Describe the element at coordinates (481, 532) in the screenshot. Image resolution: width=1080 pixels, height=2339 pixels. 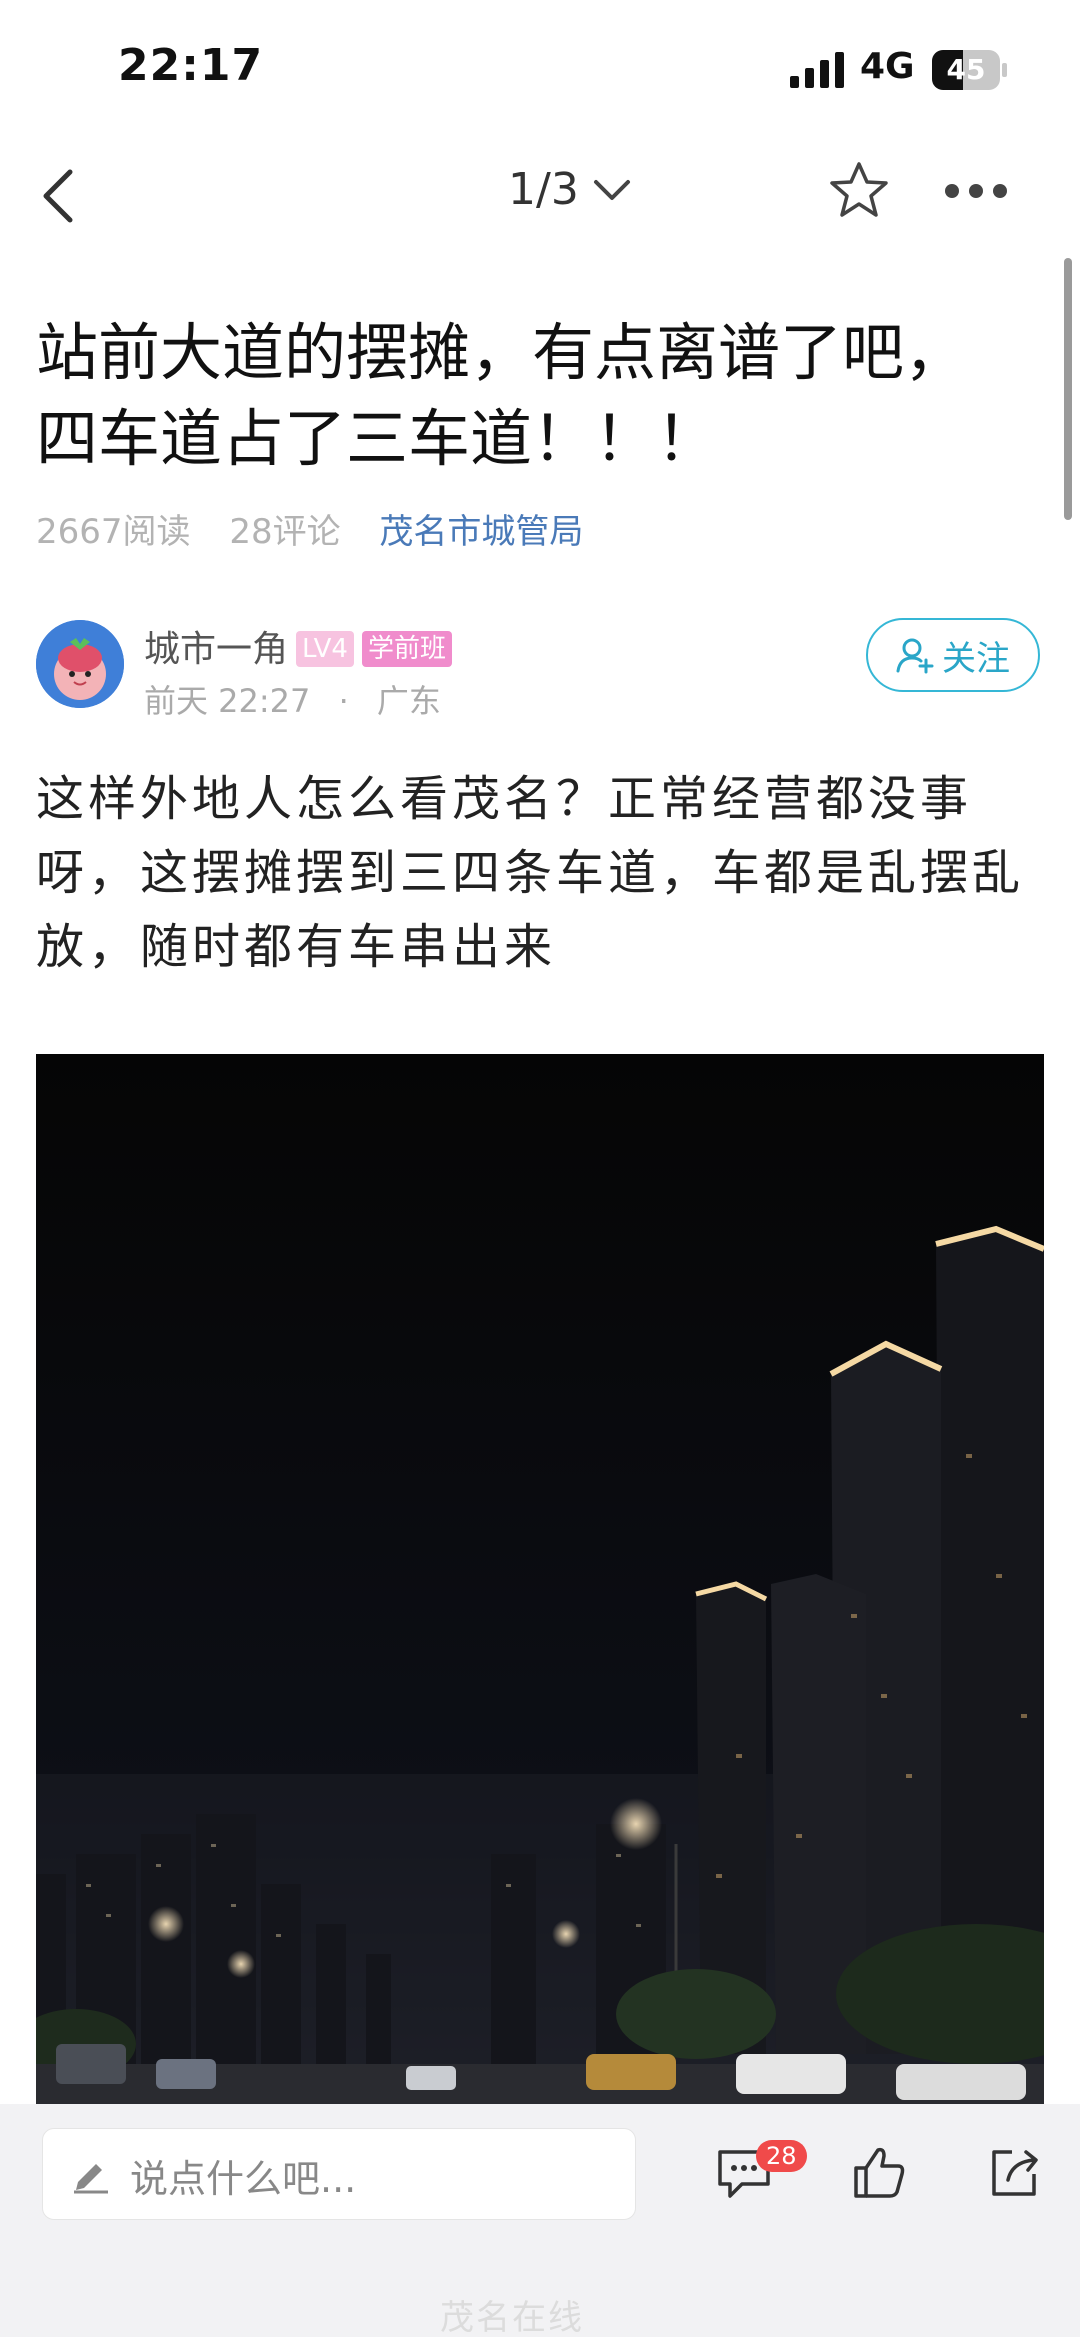
I see `department-link: 茂名市城管局` at that location.